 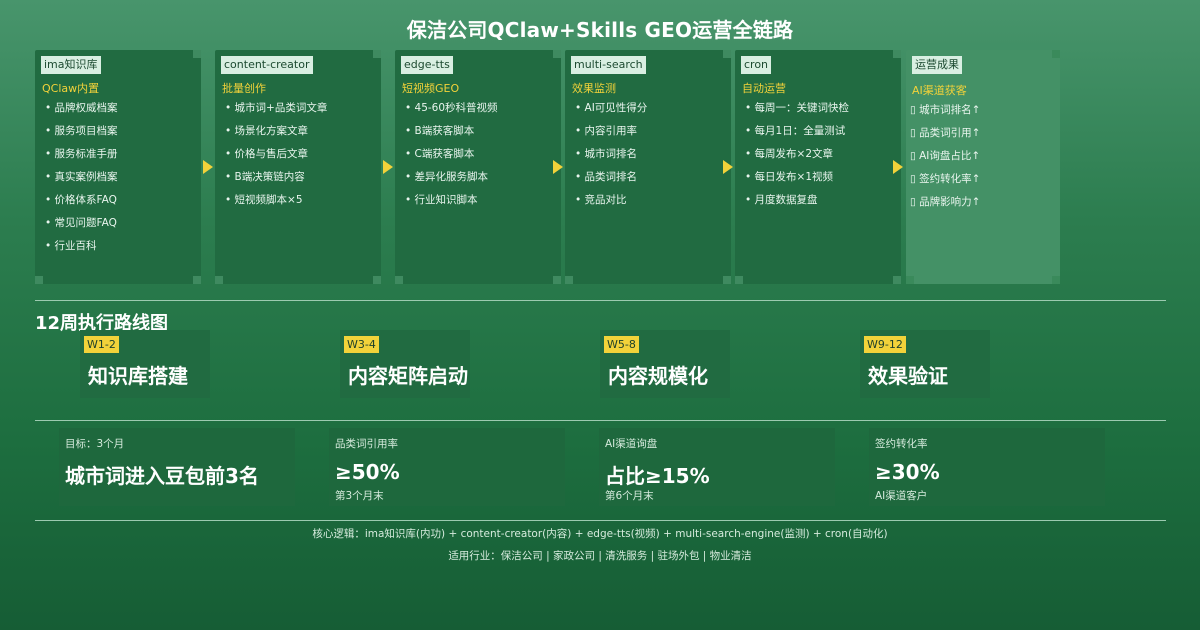 What do you see at coordinates (756, 65) in the screenshot?
I see `tool-label: cron` at bounding box center [756, 65].